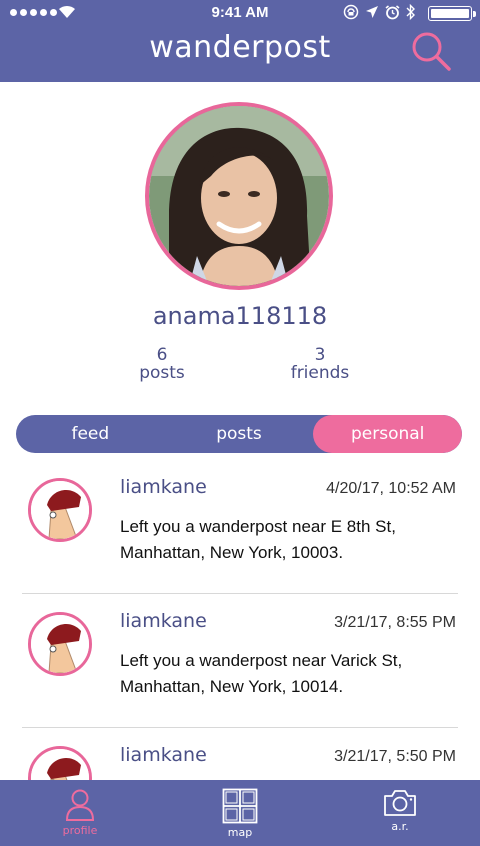  What do you see at coordinates (392, 11) in the screenshot?
I see `alarm-icon` at bounding box center [392, 11].